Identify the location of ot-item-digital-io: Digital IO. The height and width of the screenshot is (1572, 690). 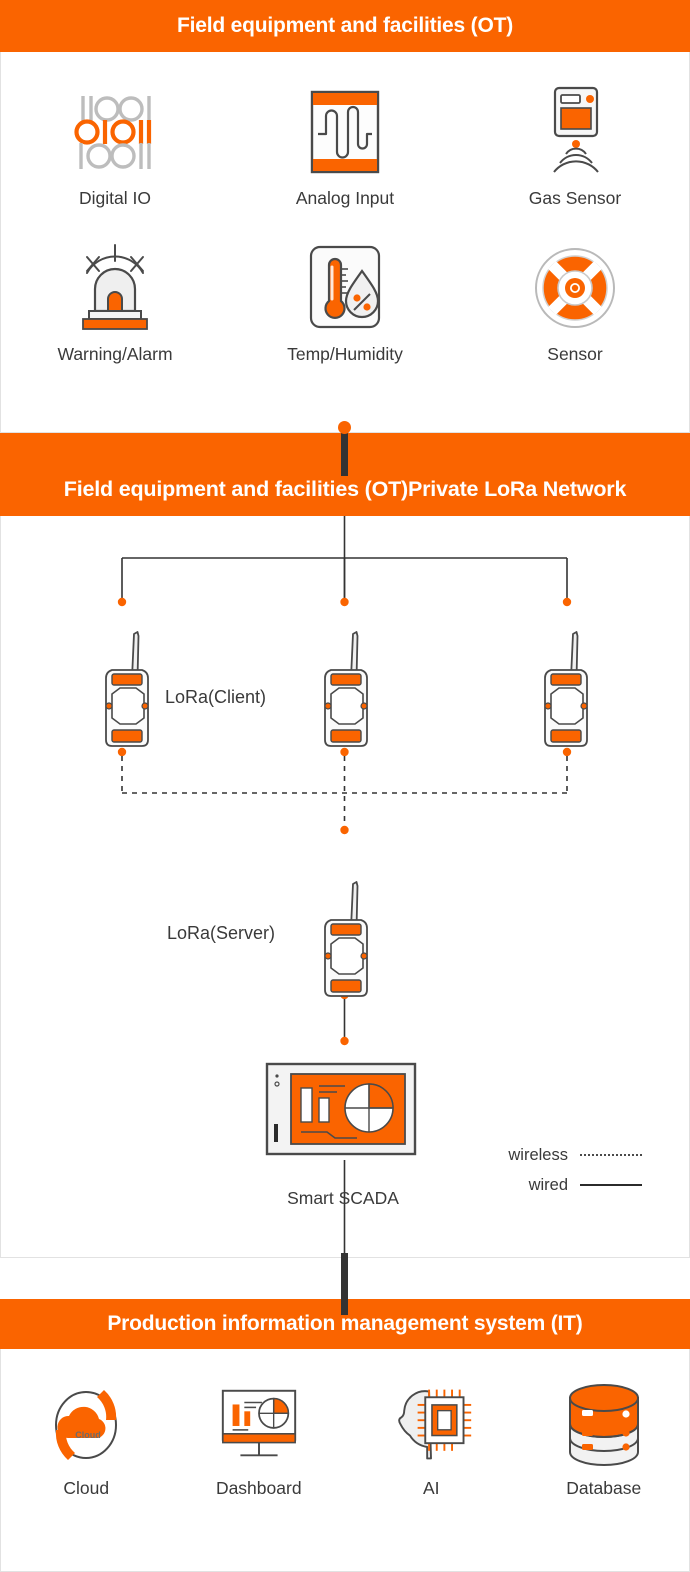
(115, 146).